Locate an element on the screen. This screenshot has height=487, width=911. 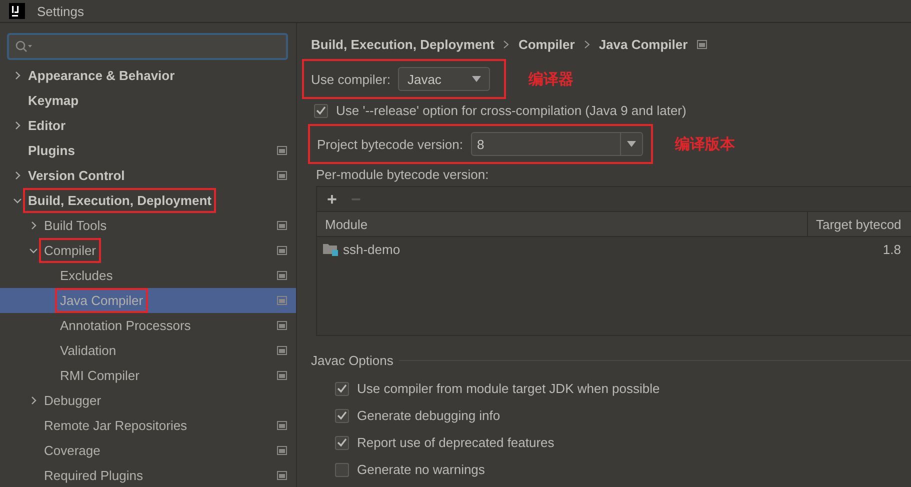
tree-item: Coverage is located at coordinates (148, 450).